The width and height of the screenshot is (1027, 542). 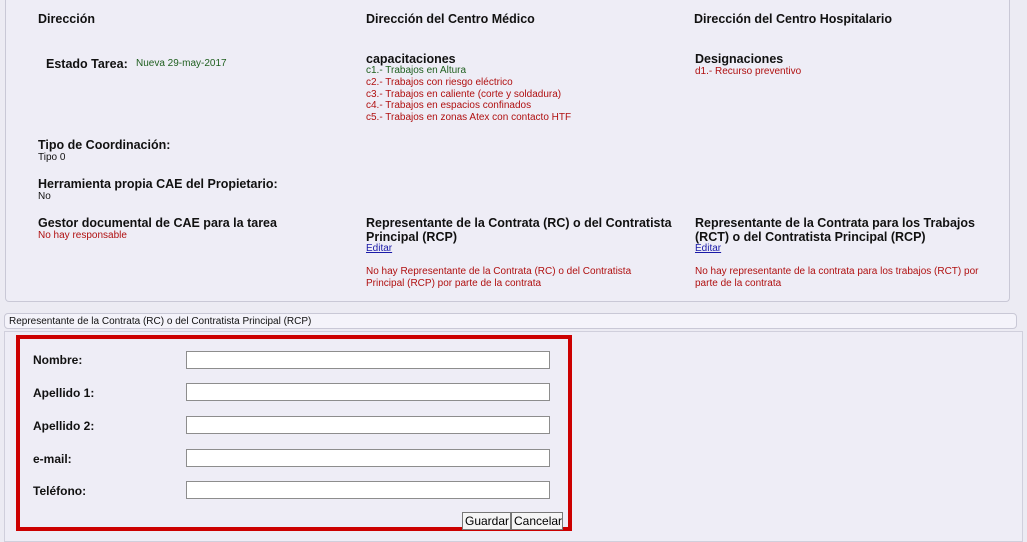 What do you see at coordinates (66, 19) in the screenshot?
I see `header-direccion: Dirección` at bounding box center [66, 19].